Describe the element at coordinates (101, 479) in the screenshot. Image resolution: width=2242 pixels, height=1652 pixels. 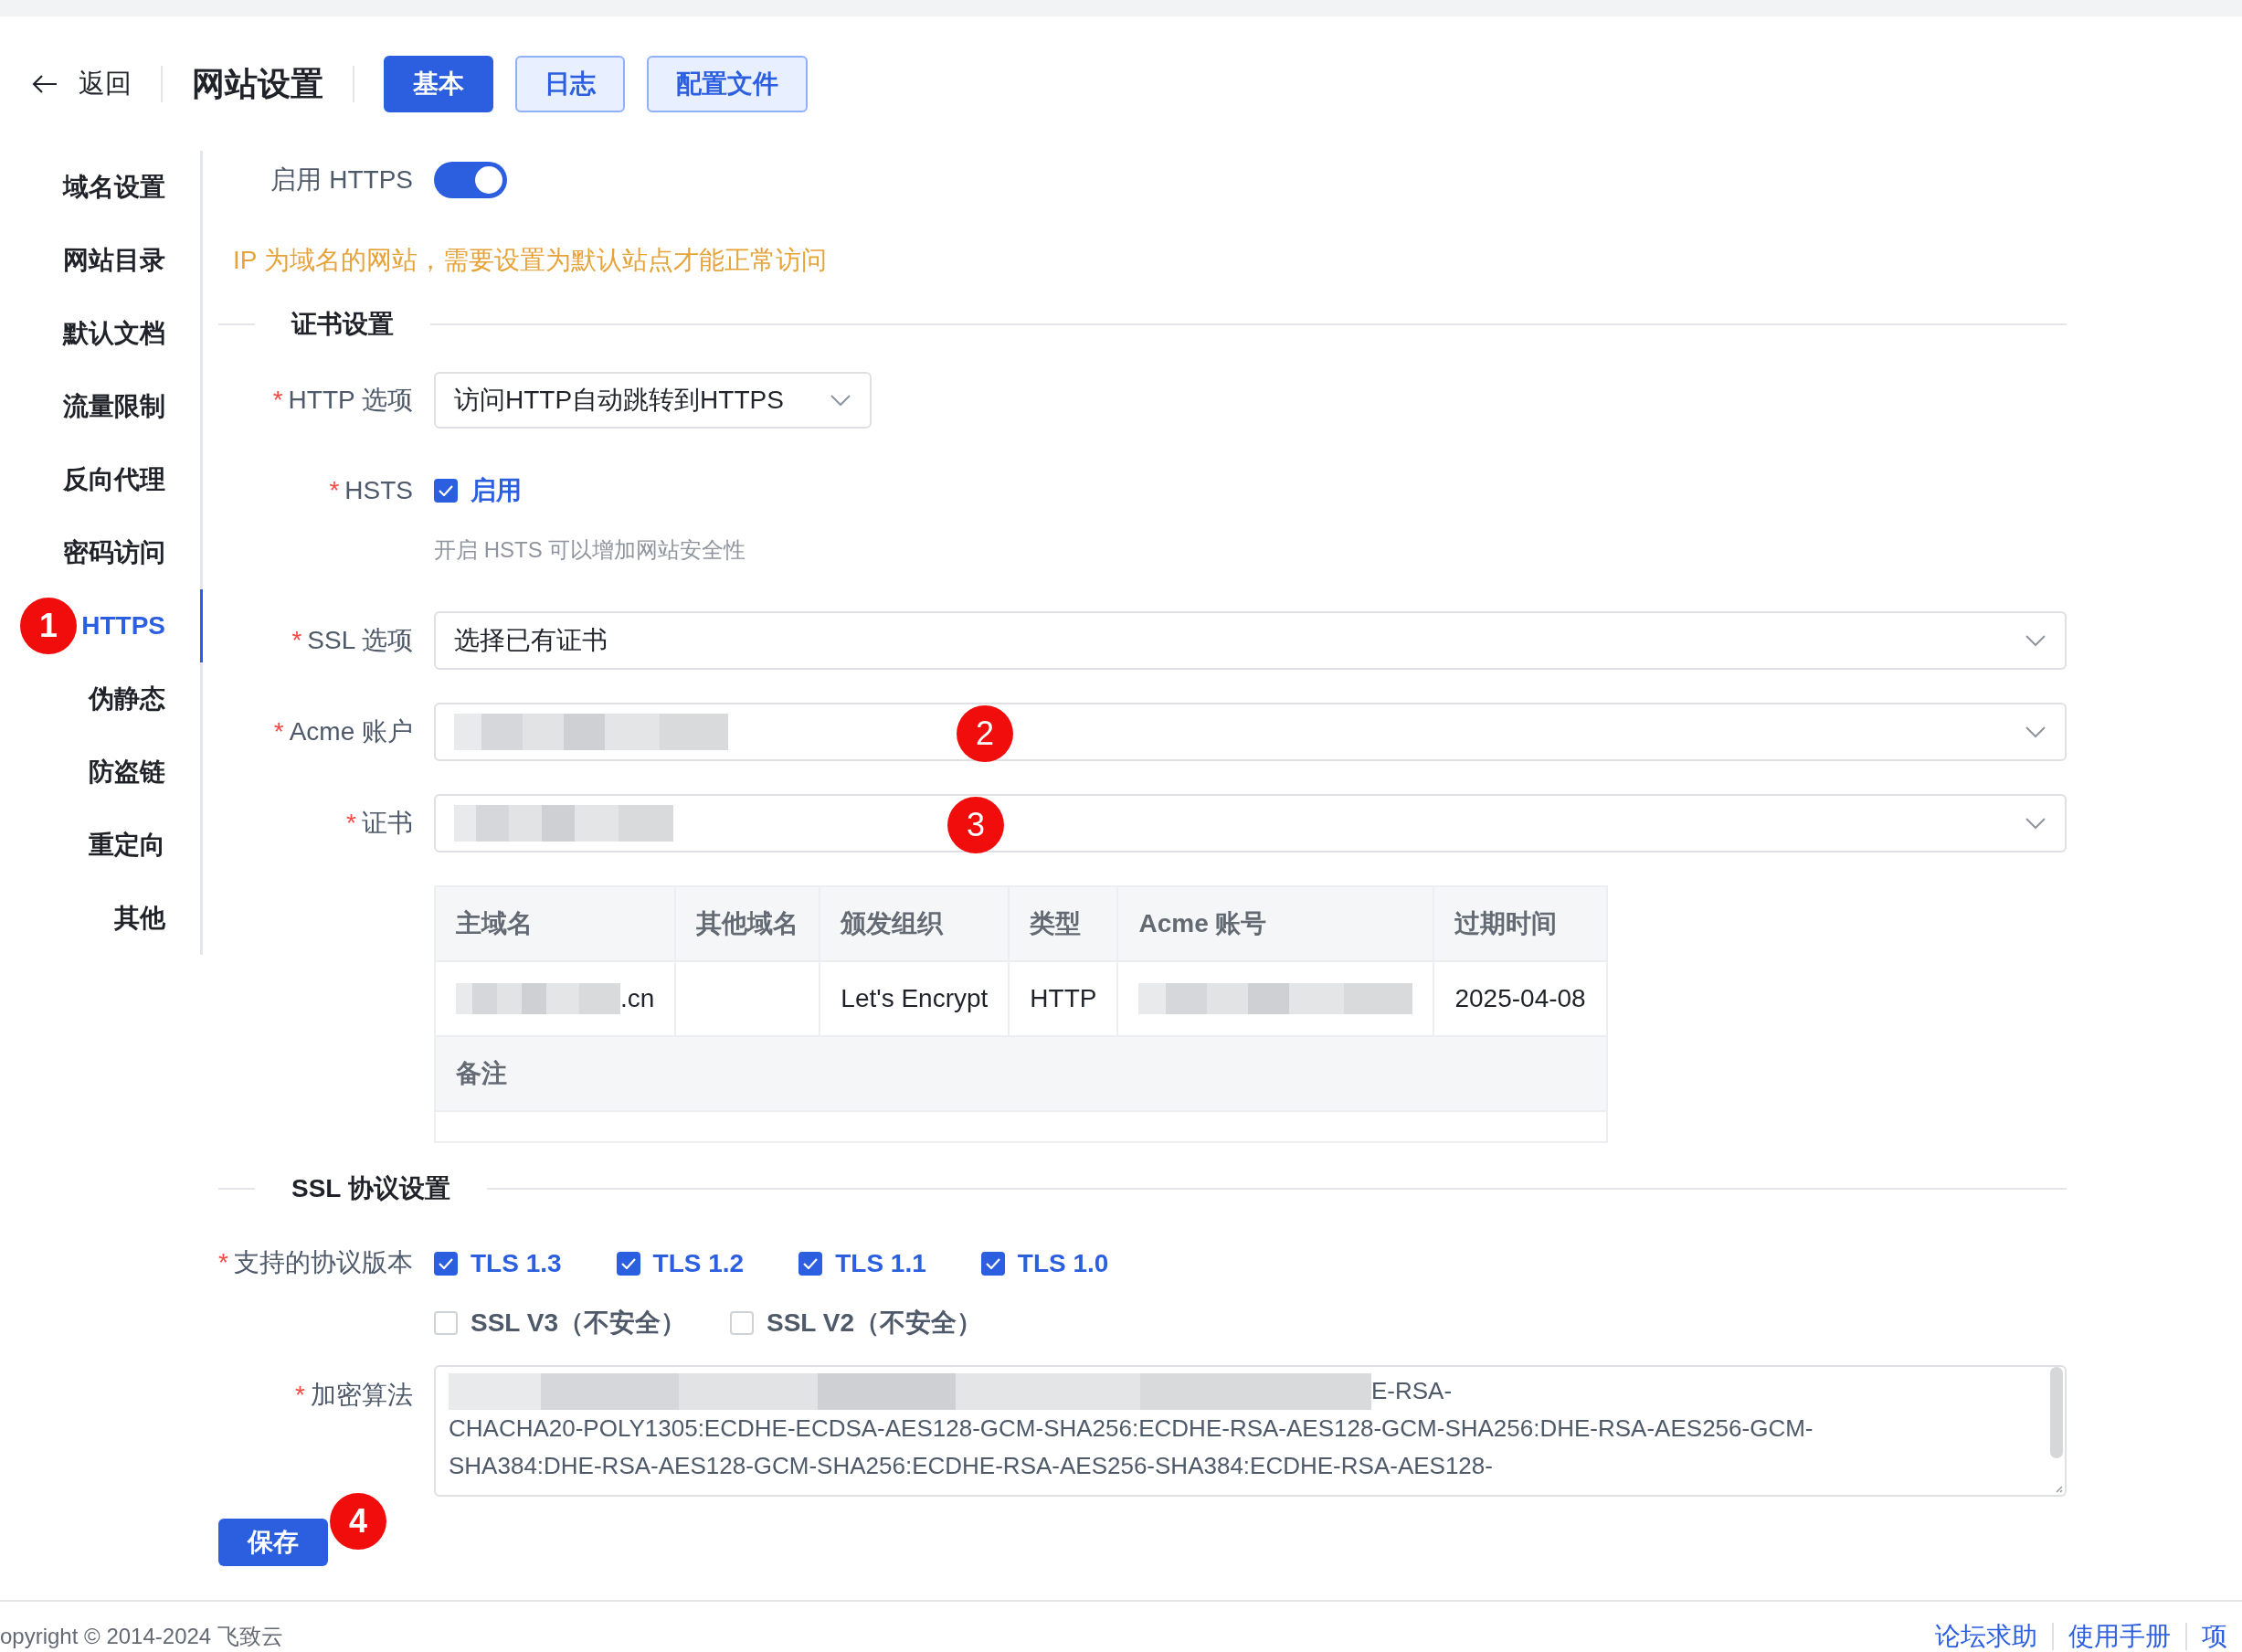
I see `sidebar-item: 反向代理` at that location.